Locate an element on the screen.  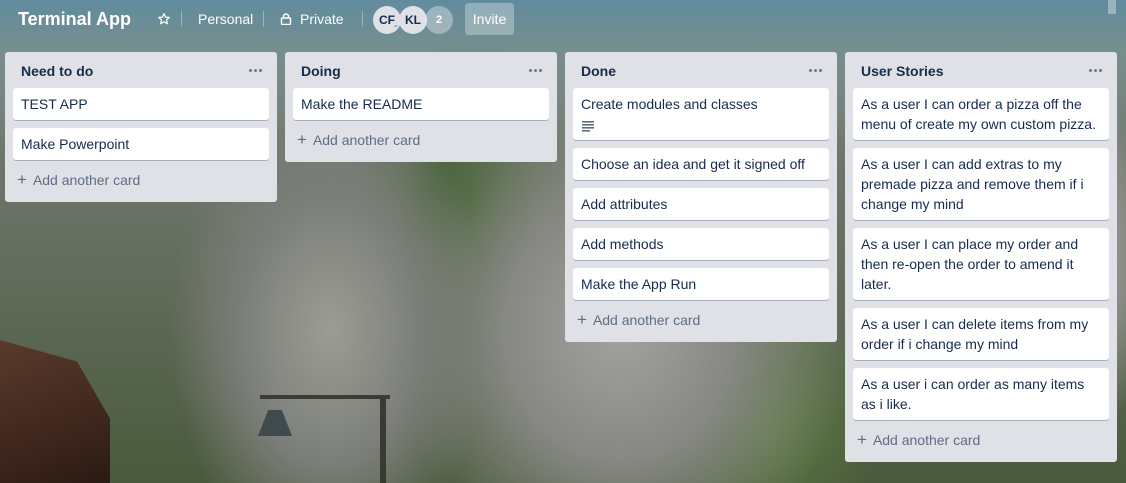
list-title: Doing is located at coordinates (321, 71).